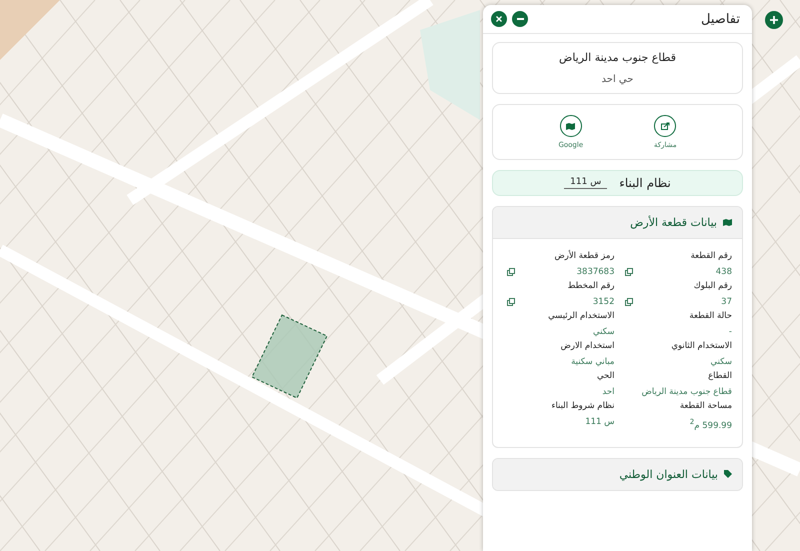  I want to click on minimize-button, so click(520, 19).